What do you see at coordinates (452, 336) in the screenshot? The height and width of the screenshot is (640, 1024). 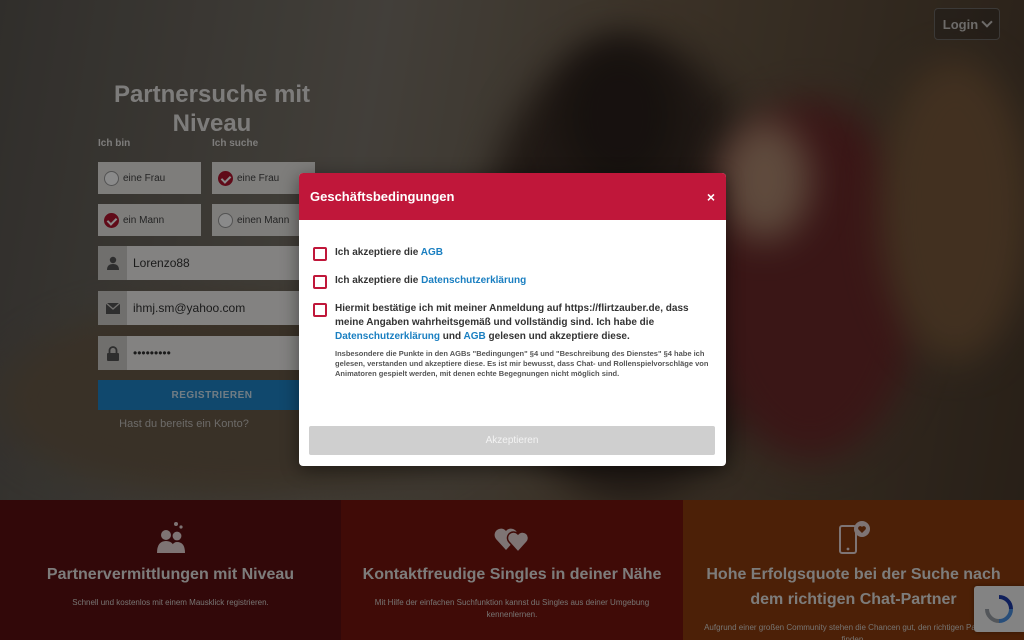 I see `label-text: und` at bounding box center [452, 336].